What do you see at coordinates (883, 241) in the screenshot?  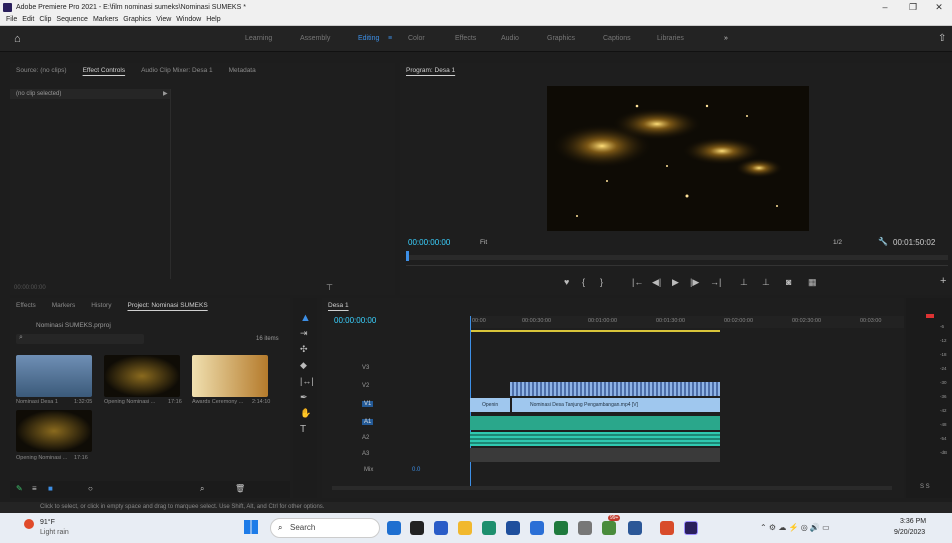 I see `wrench-icon: 🔧` at bounding box center [883, 241].